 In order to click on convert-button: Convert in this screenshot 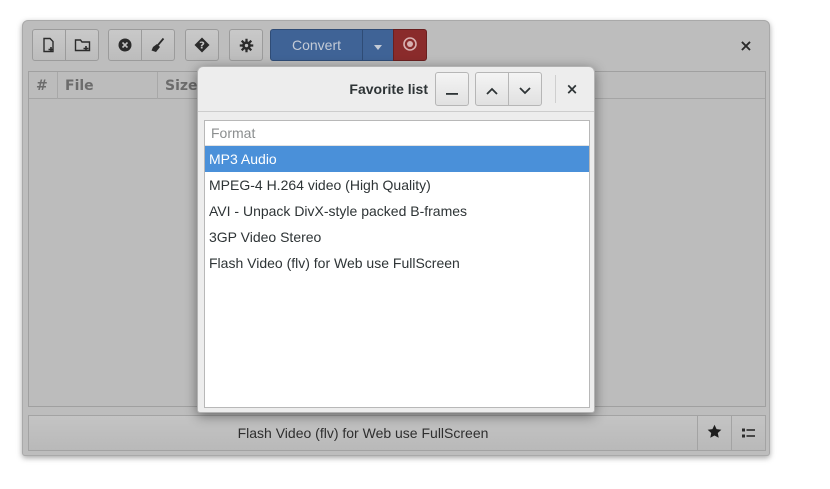, I will do `click(316, 45)`.